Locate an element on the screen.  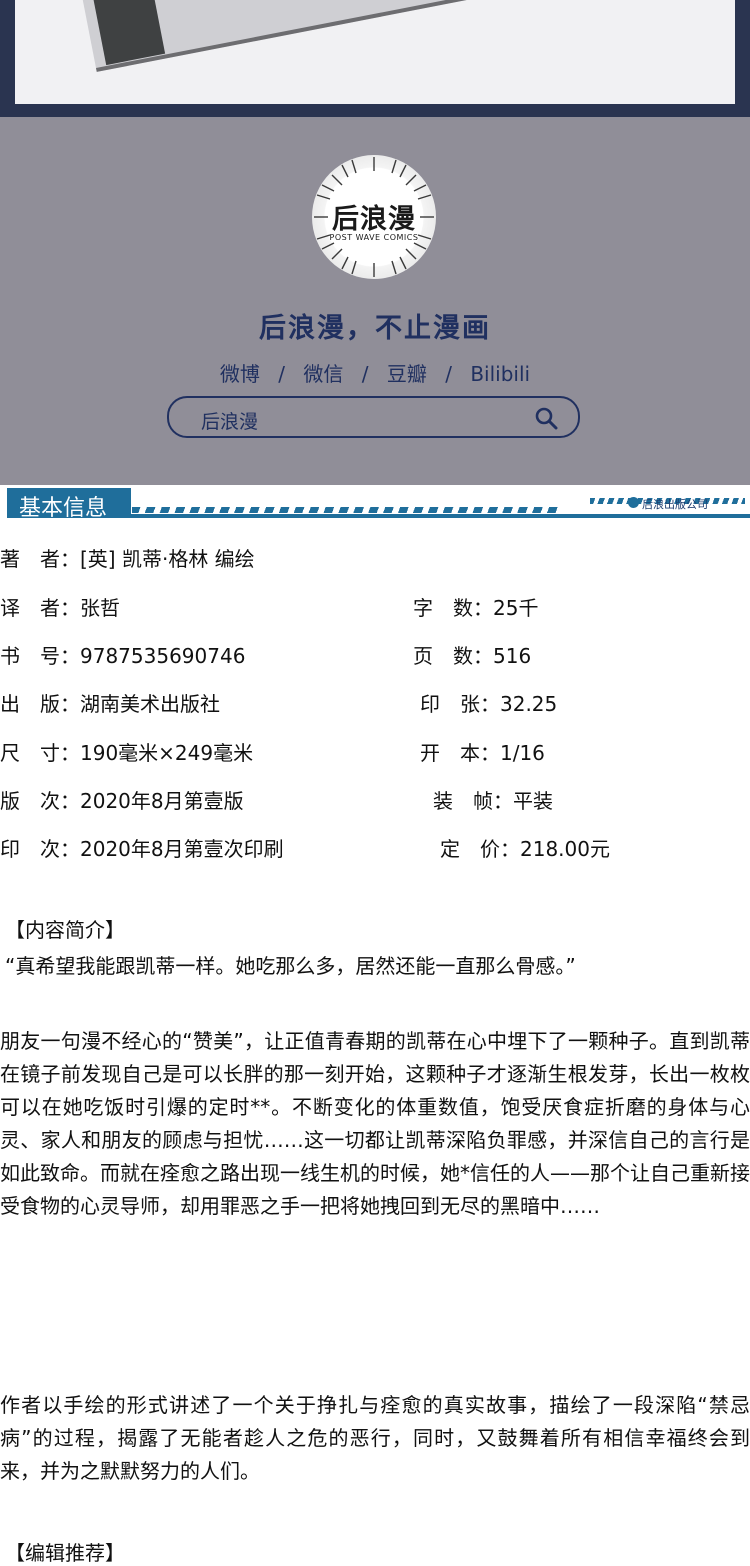
search-box: 后浪漫 is located at coordinates (373, 417).